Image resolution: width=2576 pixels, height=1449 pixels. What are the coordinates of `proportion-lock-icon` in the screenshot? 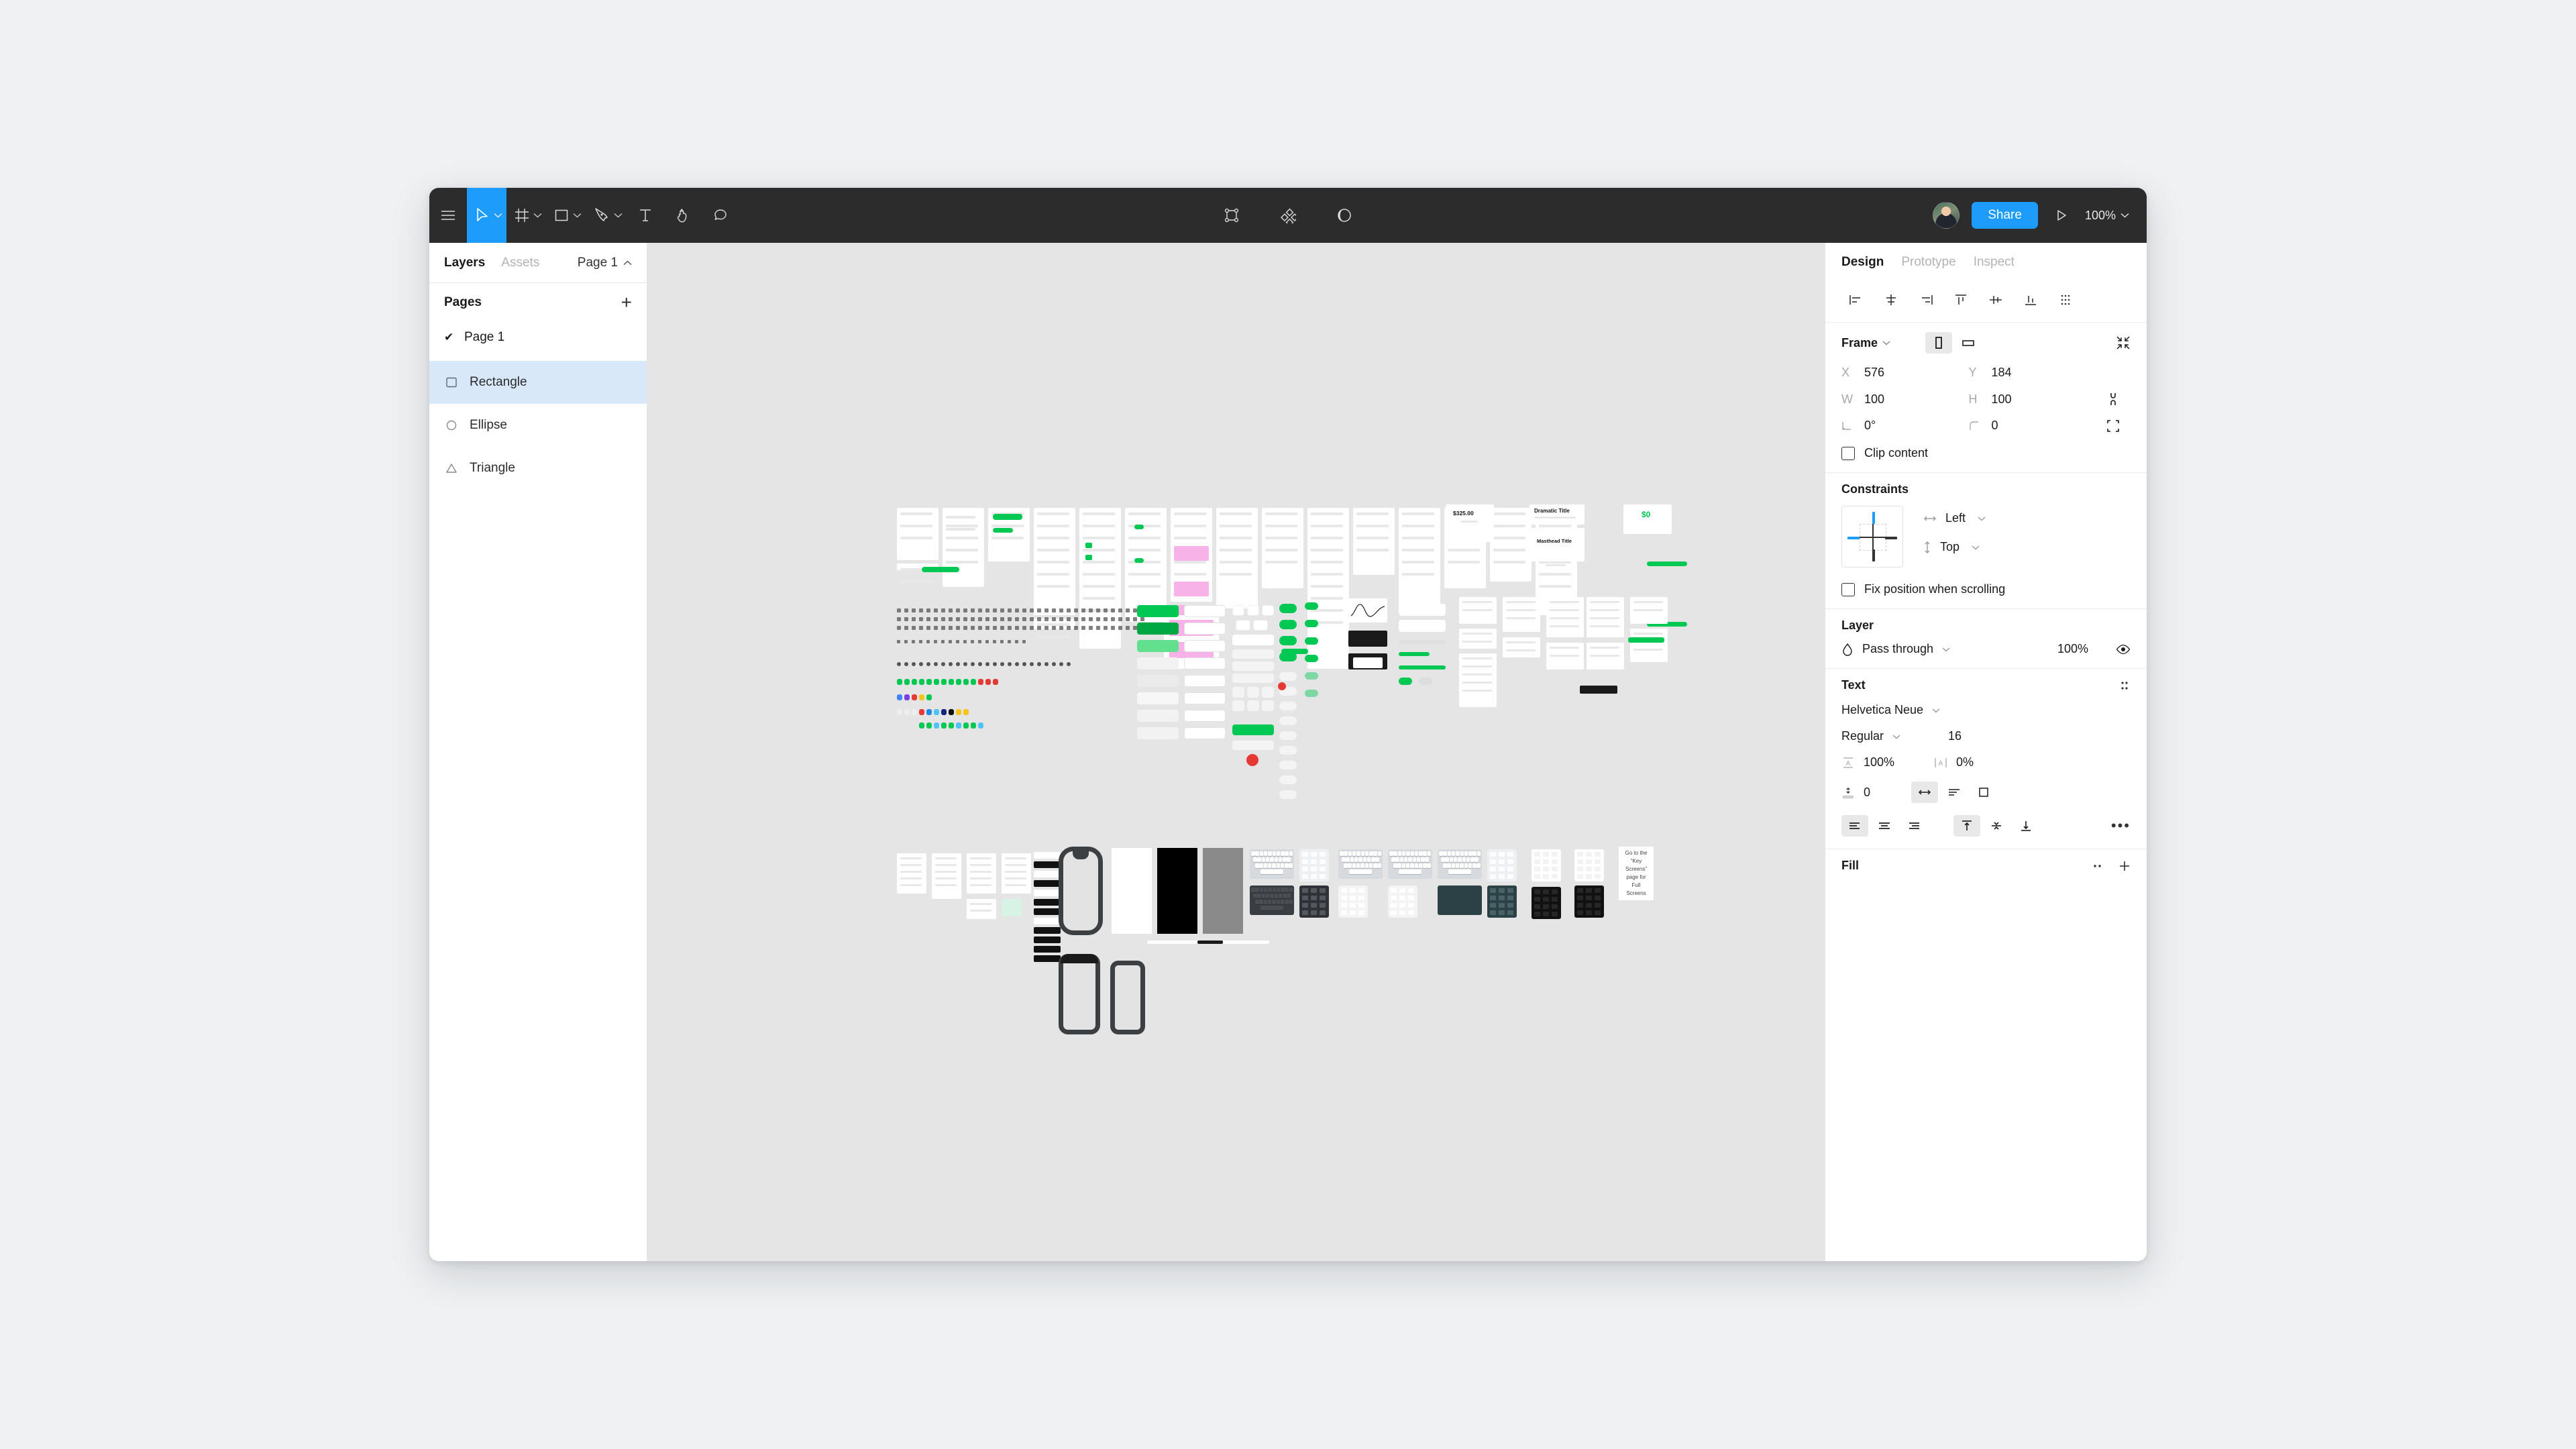 It's located at (2113, 399).